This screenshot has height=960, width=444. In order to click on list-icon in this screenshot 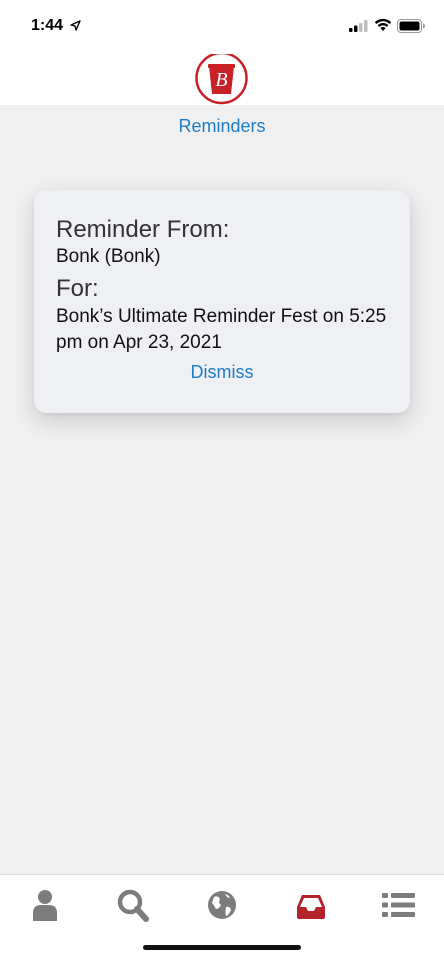, I will do `click(399, 905)`.